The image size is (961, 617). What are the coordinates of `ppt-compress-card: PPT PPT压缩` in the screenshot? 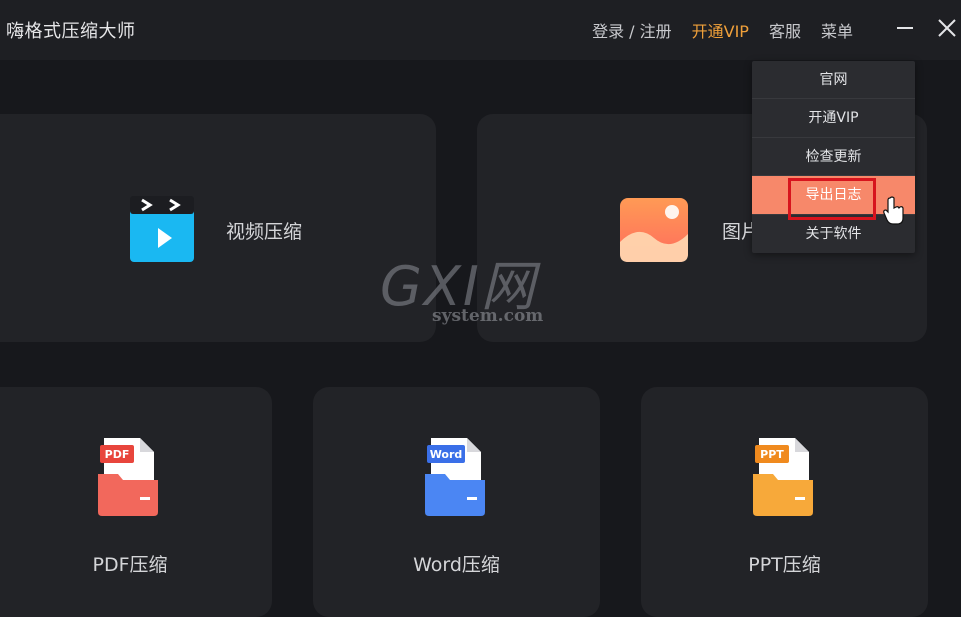 It's located at (784, 502).